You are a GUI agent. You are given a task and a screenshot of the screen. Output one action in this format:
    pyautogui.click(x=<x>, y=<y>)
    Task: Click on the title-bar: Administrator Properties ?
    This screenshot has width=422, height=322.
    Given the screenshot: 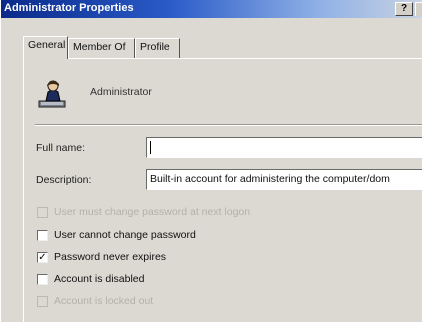 What is the action you would take?
    pyautogui.click(x=211, y=9)
    